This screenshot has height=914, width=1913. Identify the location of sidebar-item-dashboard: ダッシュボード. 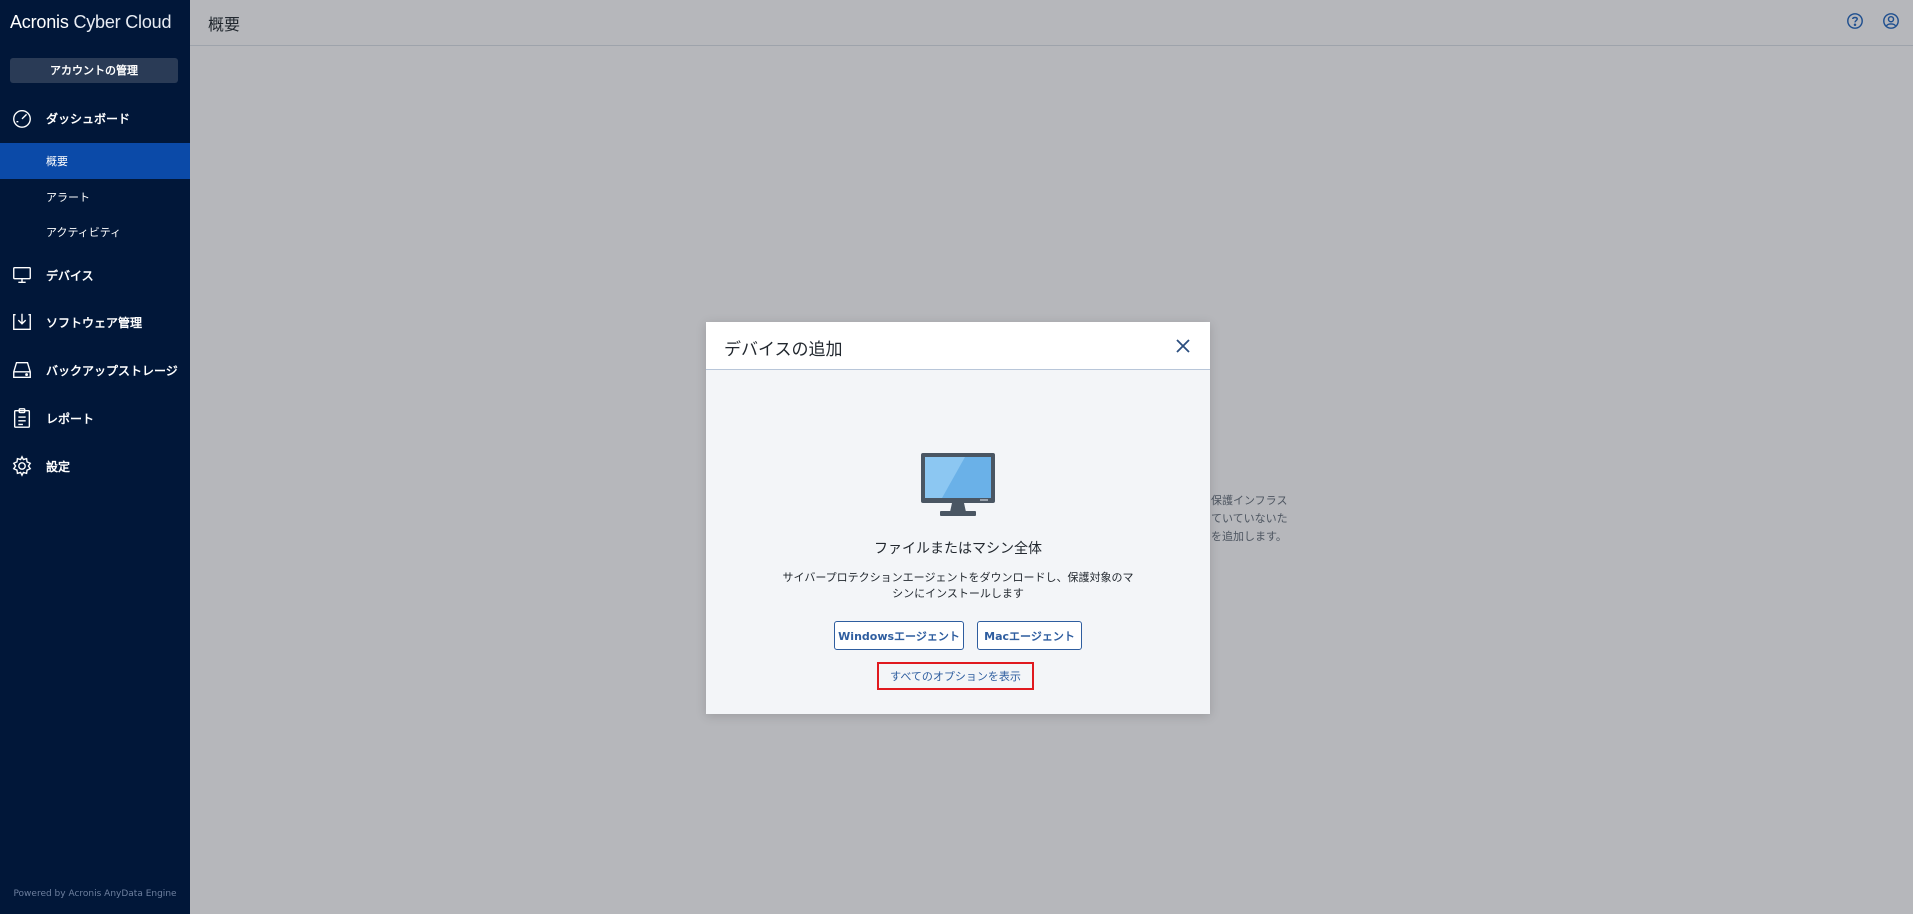
(95, 118).